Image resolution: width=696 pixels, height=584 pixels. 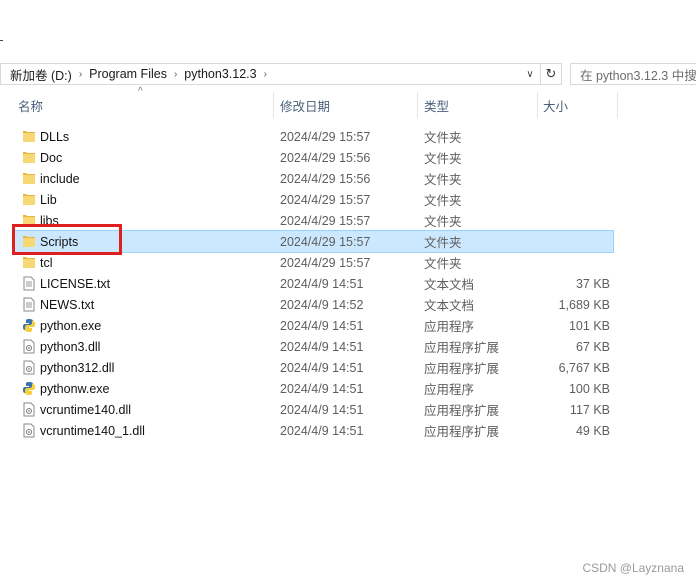 What do you see at coordinates (592, 283) in the screenshot?
I see `file-size: 37 KB` at bounding box center [592, 283].